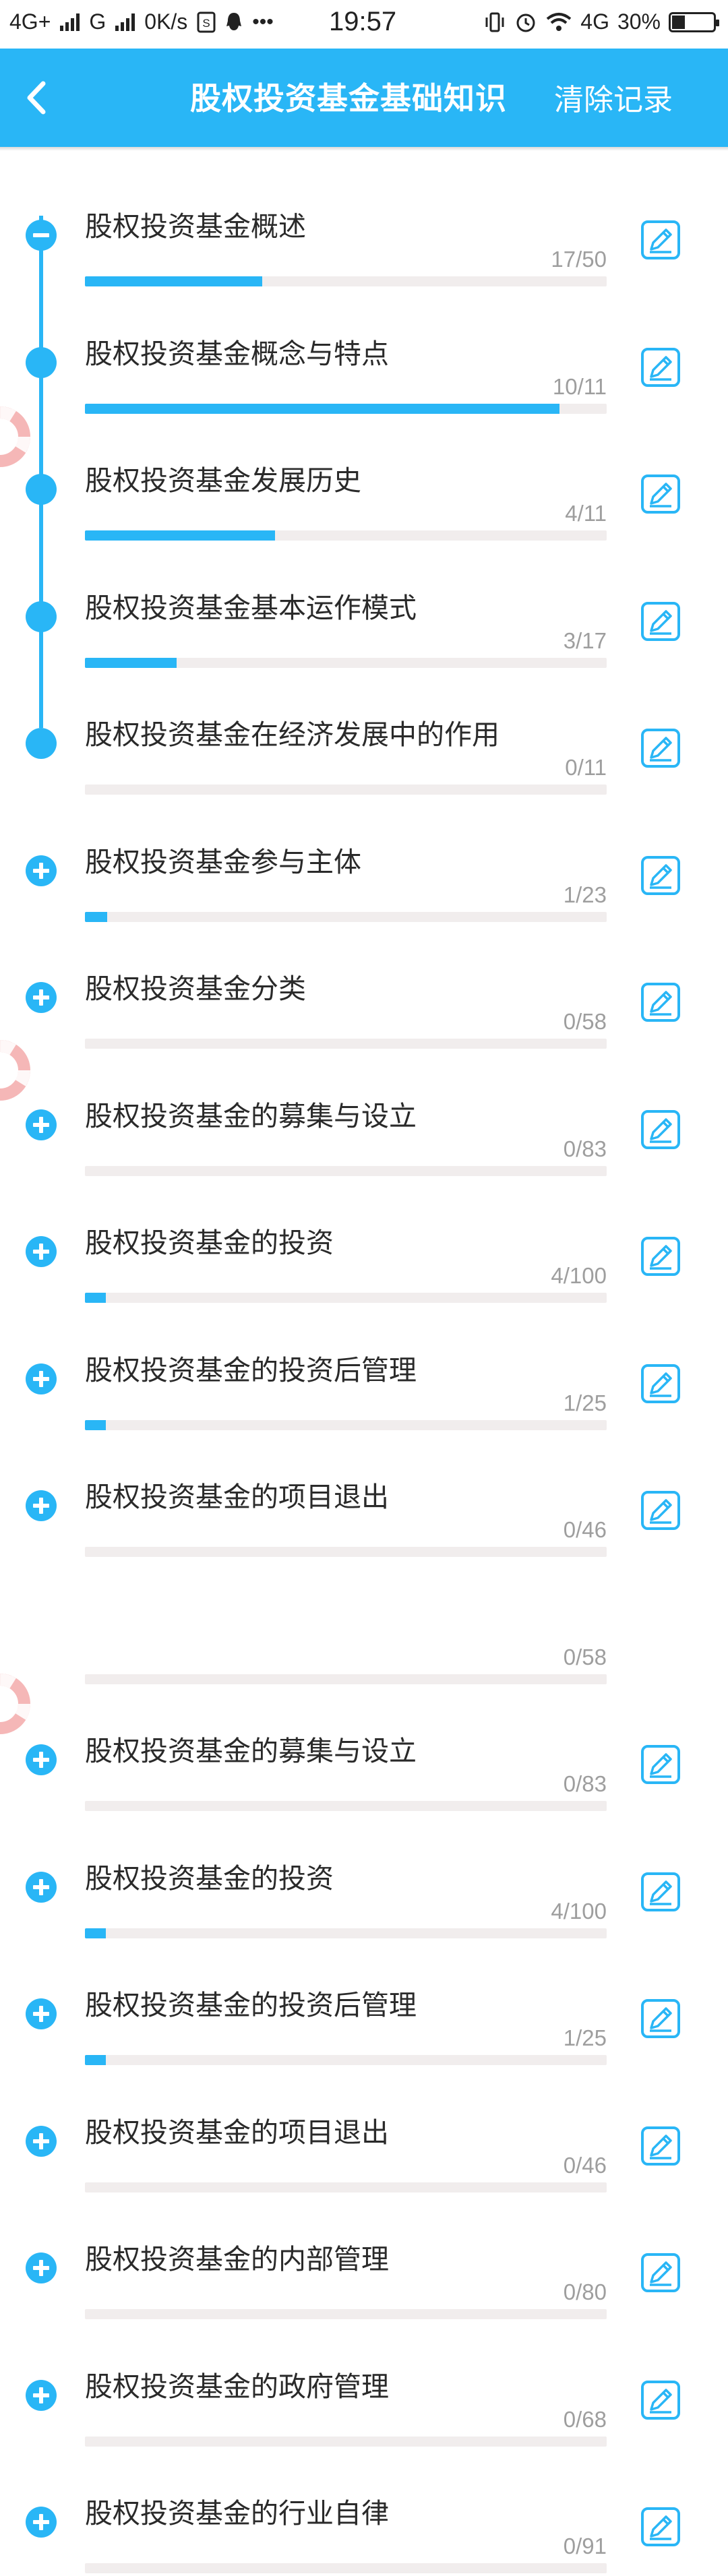 This screenshot has width=728, height=2576. What do you see at coordinates (223, 861) in the screenshot?
I see `chapter-title: 股权投资基金参与主体` at bounding box center [223, 861].